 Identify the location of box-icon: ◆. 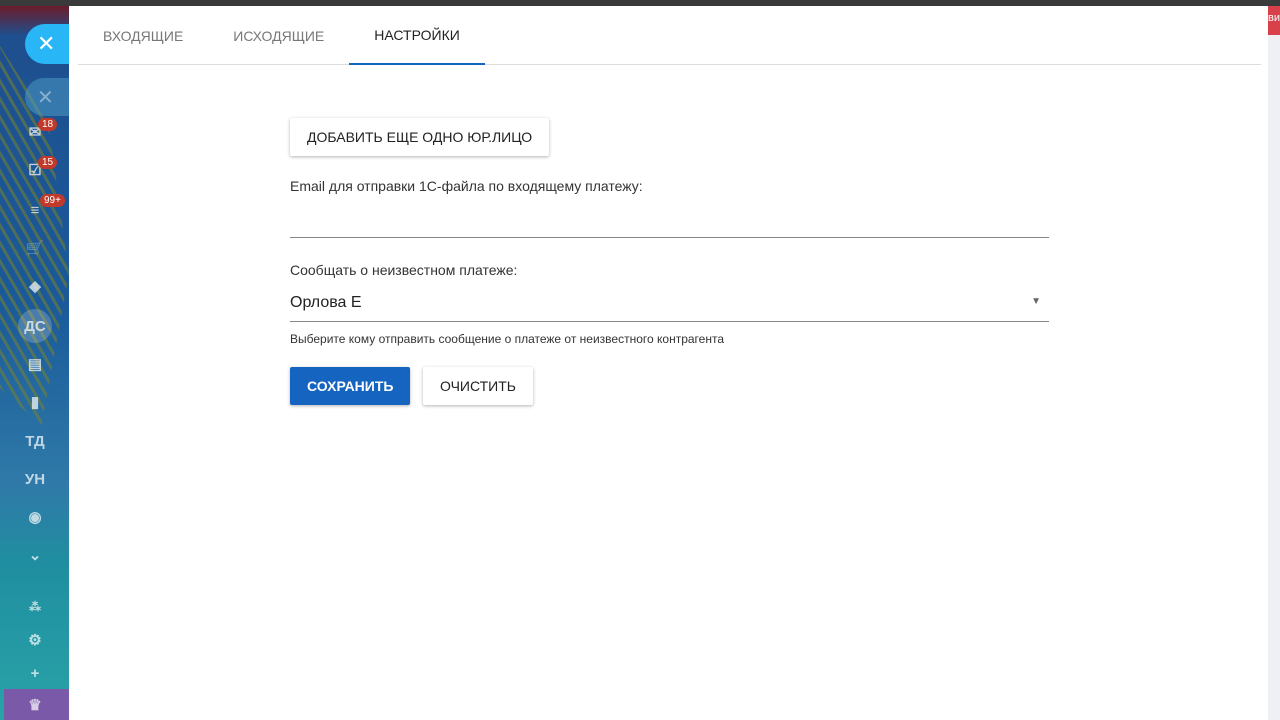
(35, 286).